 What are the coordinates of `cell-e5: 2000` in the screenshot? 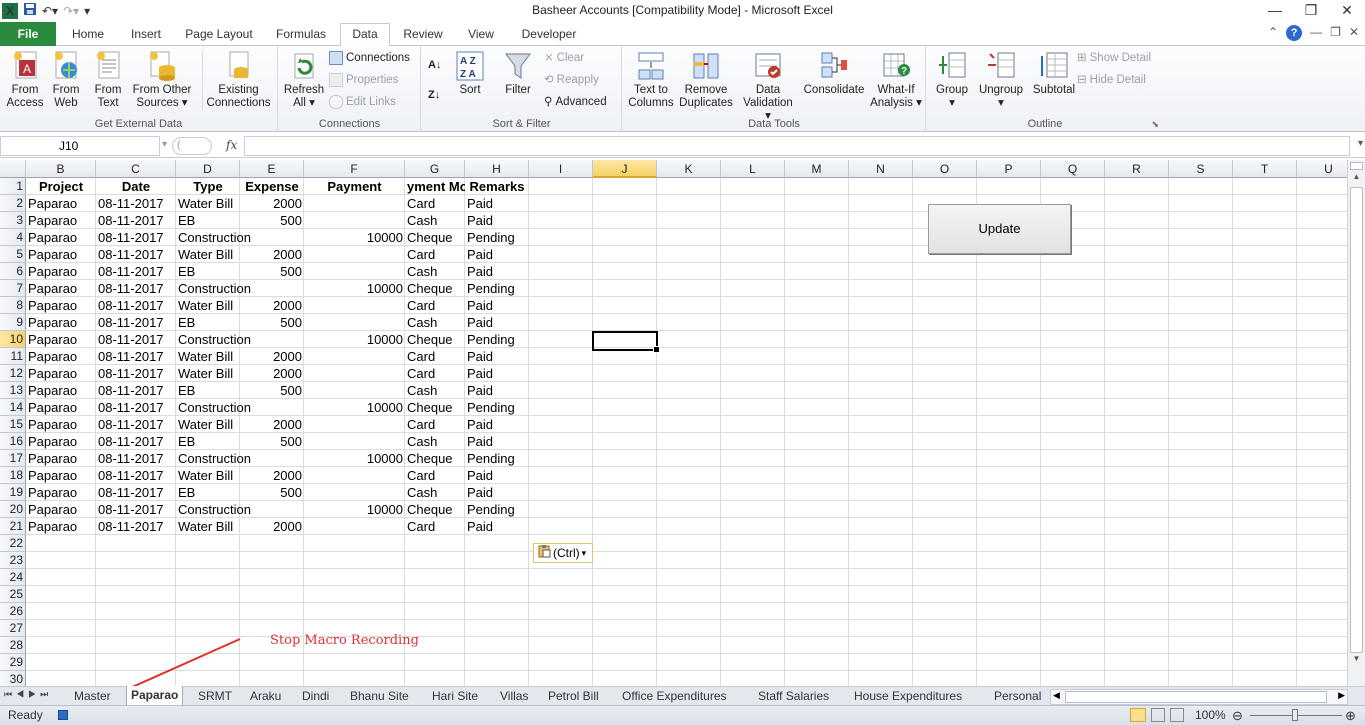 It's located at (272, 254).